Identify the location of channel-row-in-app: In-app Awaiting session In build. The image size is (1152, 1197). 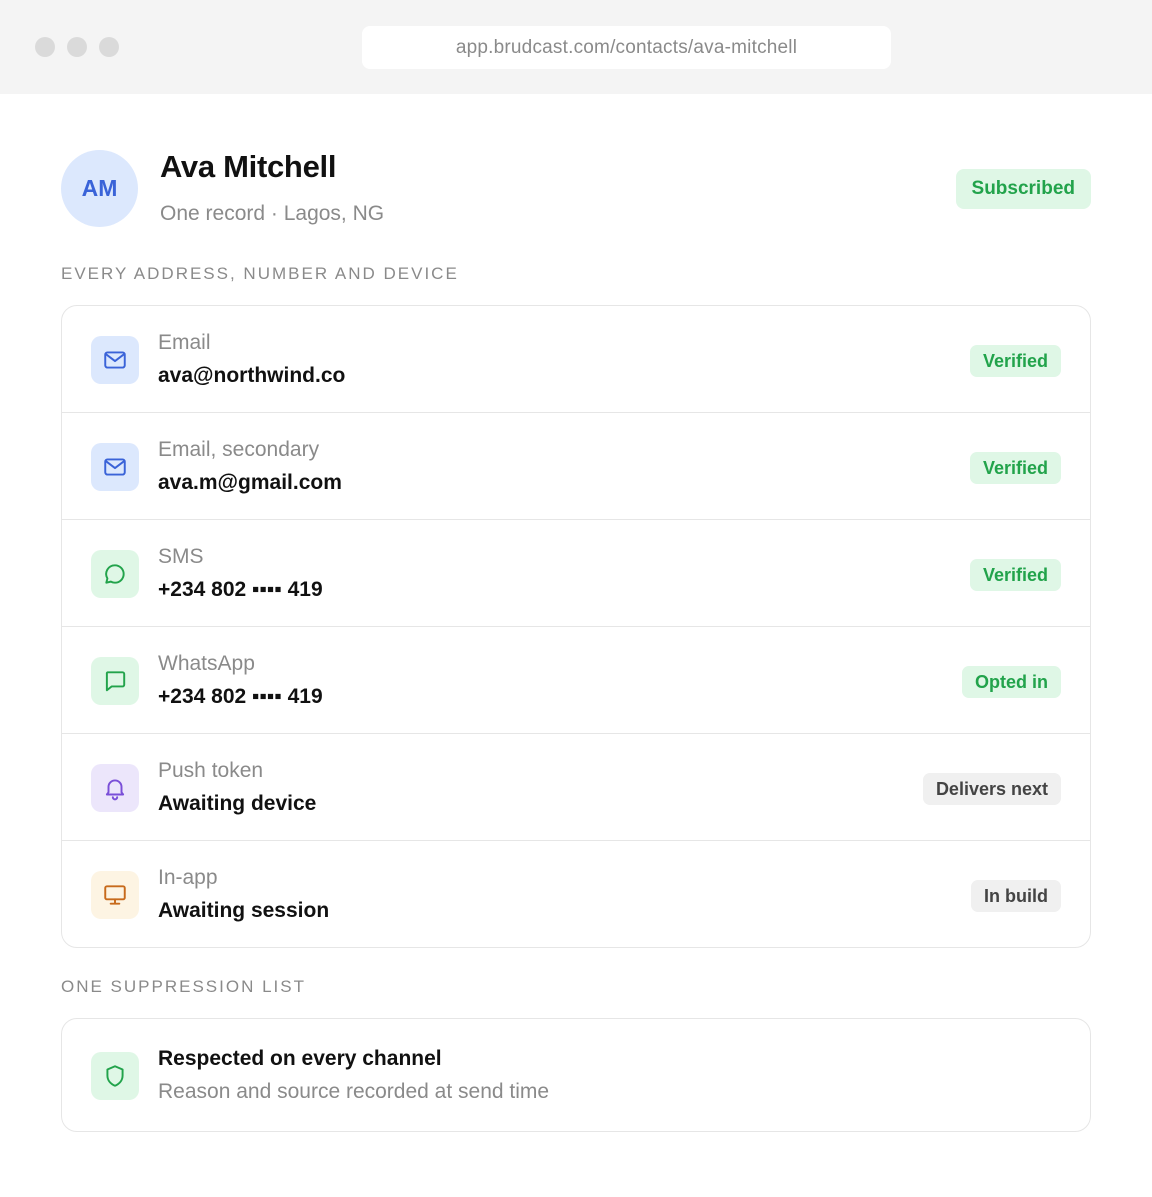
(576, 894).